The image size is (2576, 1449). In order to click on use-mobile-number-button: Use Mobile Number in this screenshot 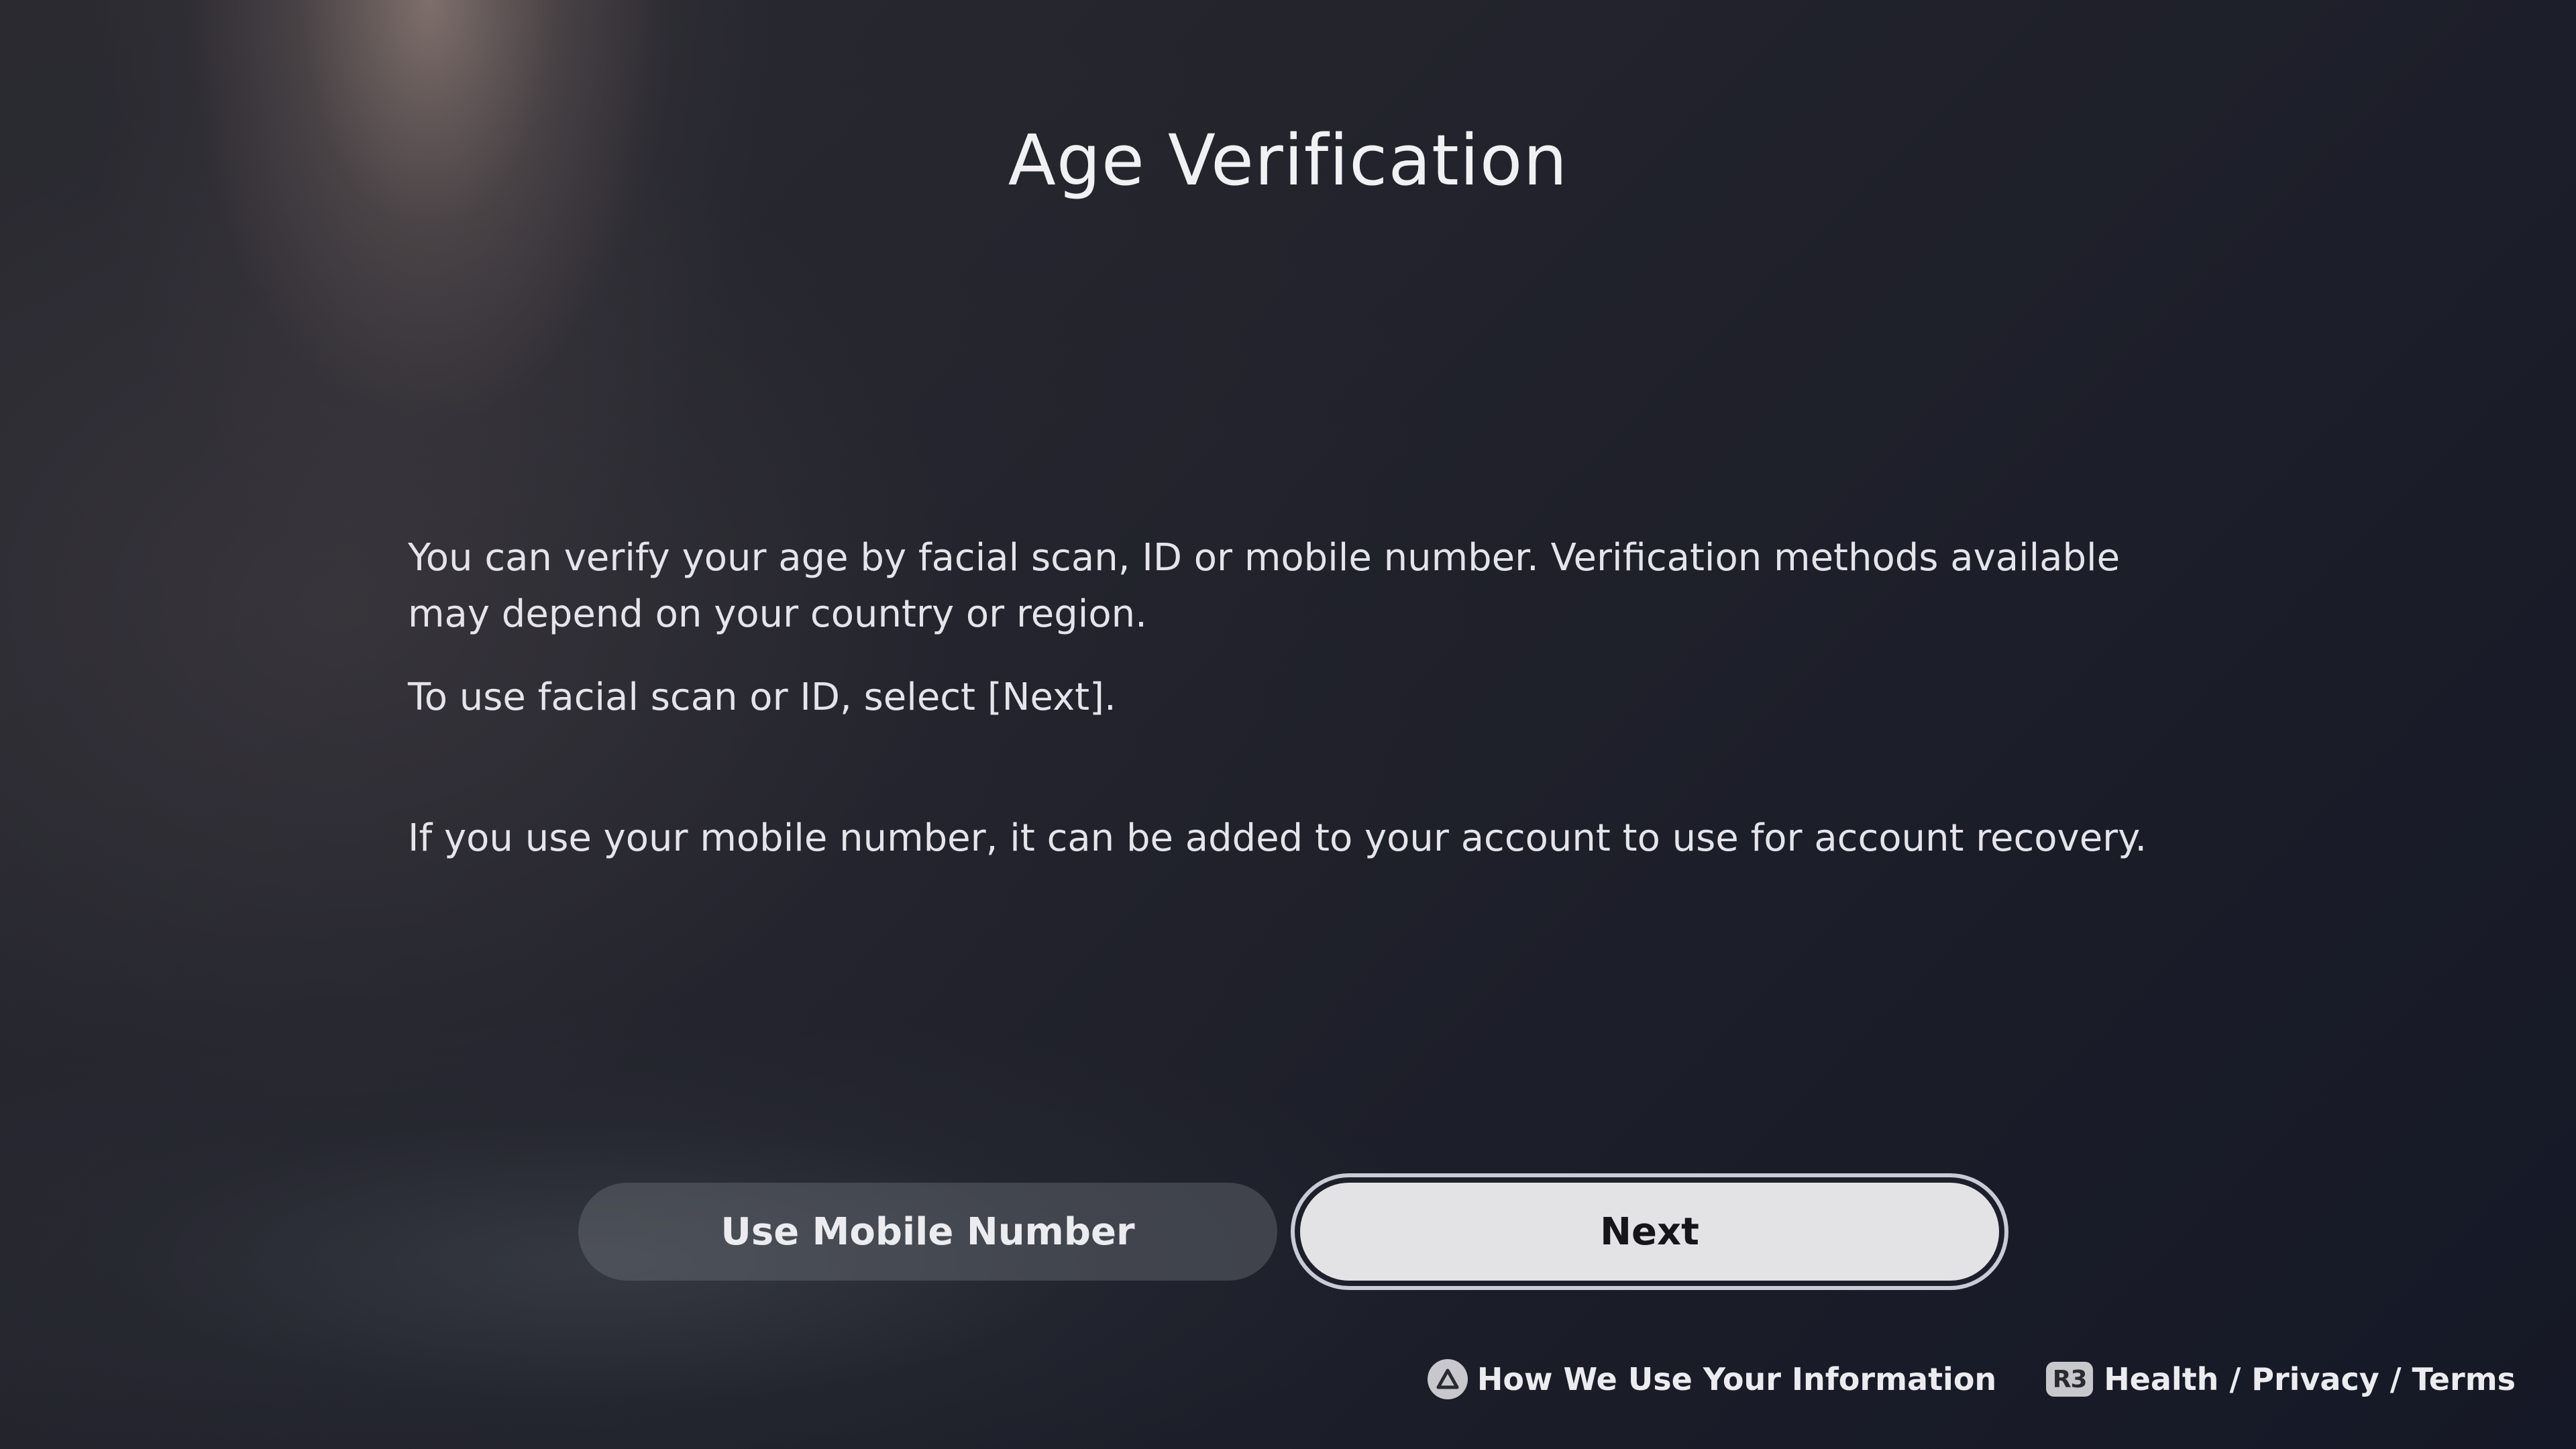, I will do `click(927, 1232)`.